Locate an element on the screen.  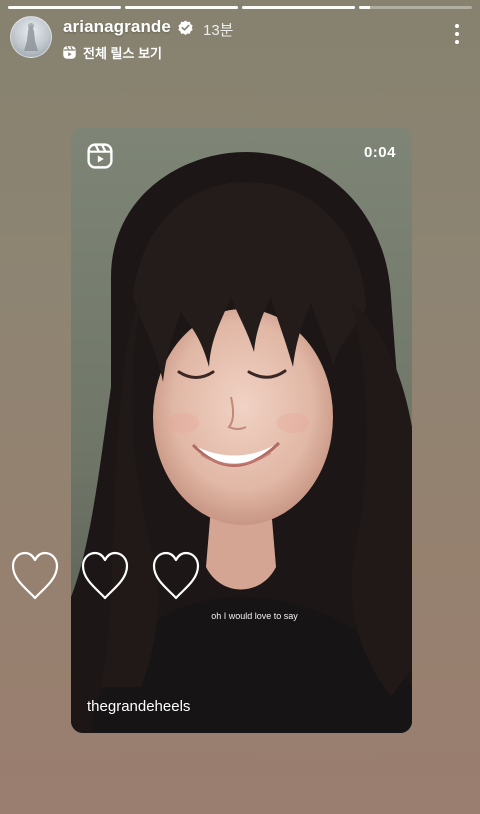
username: arianagrande is located at coordinates (117, 27).